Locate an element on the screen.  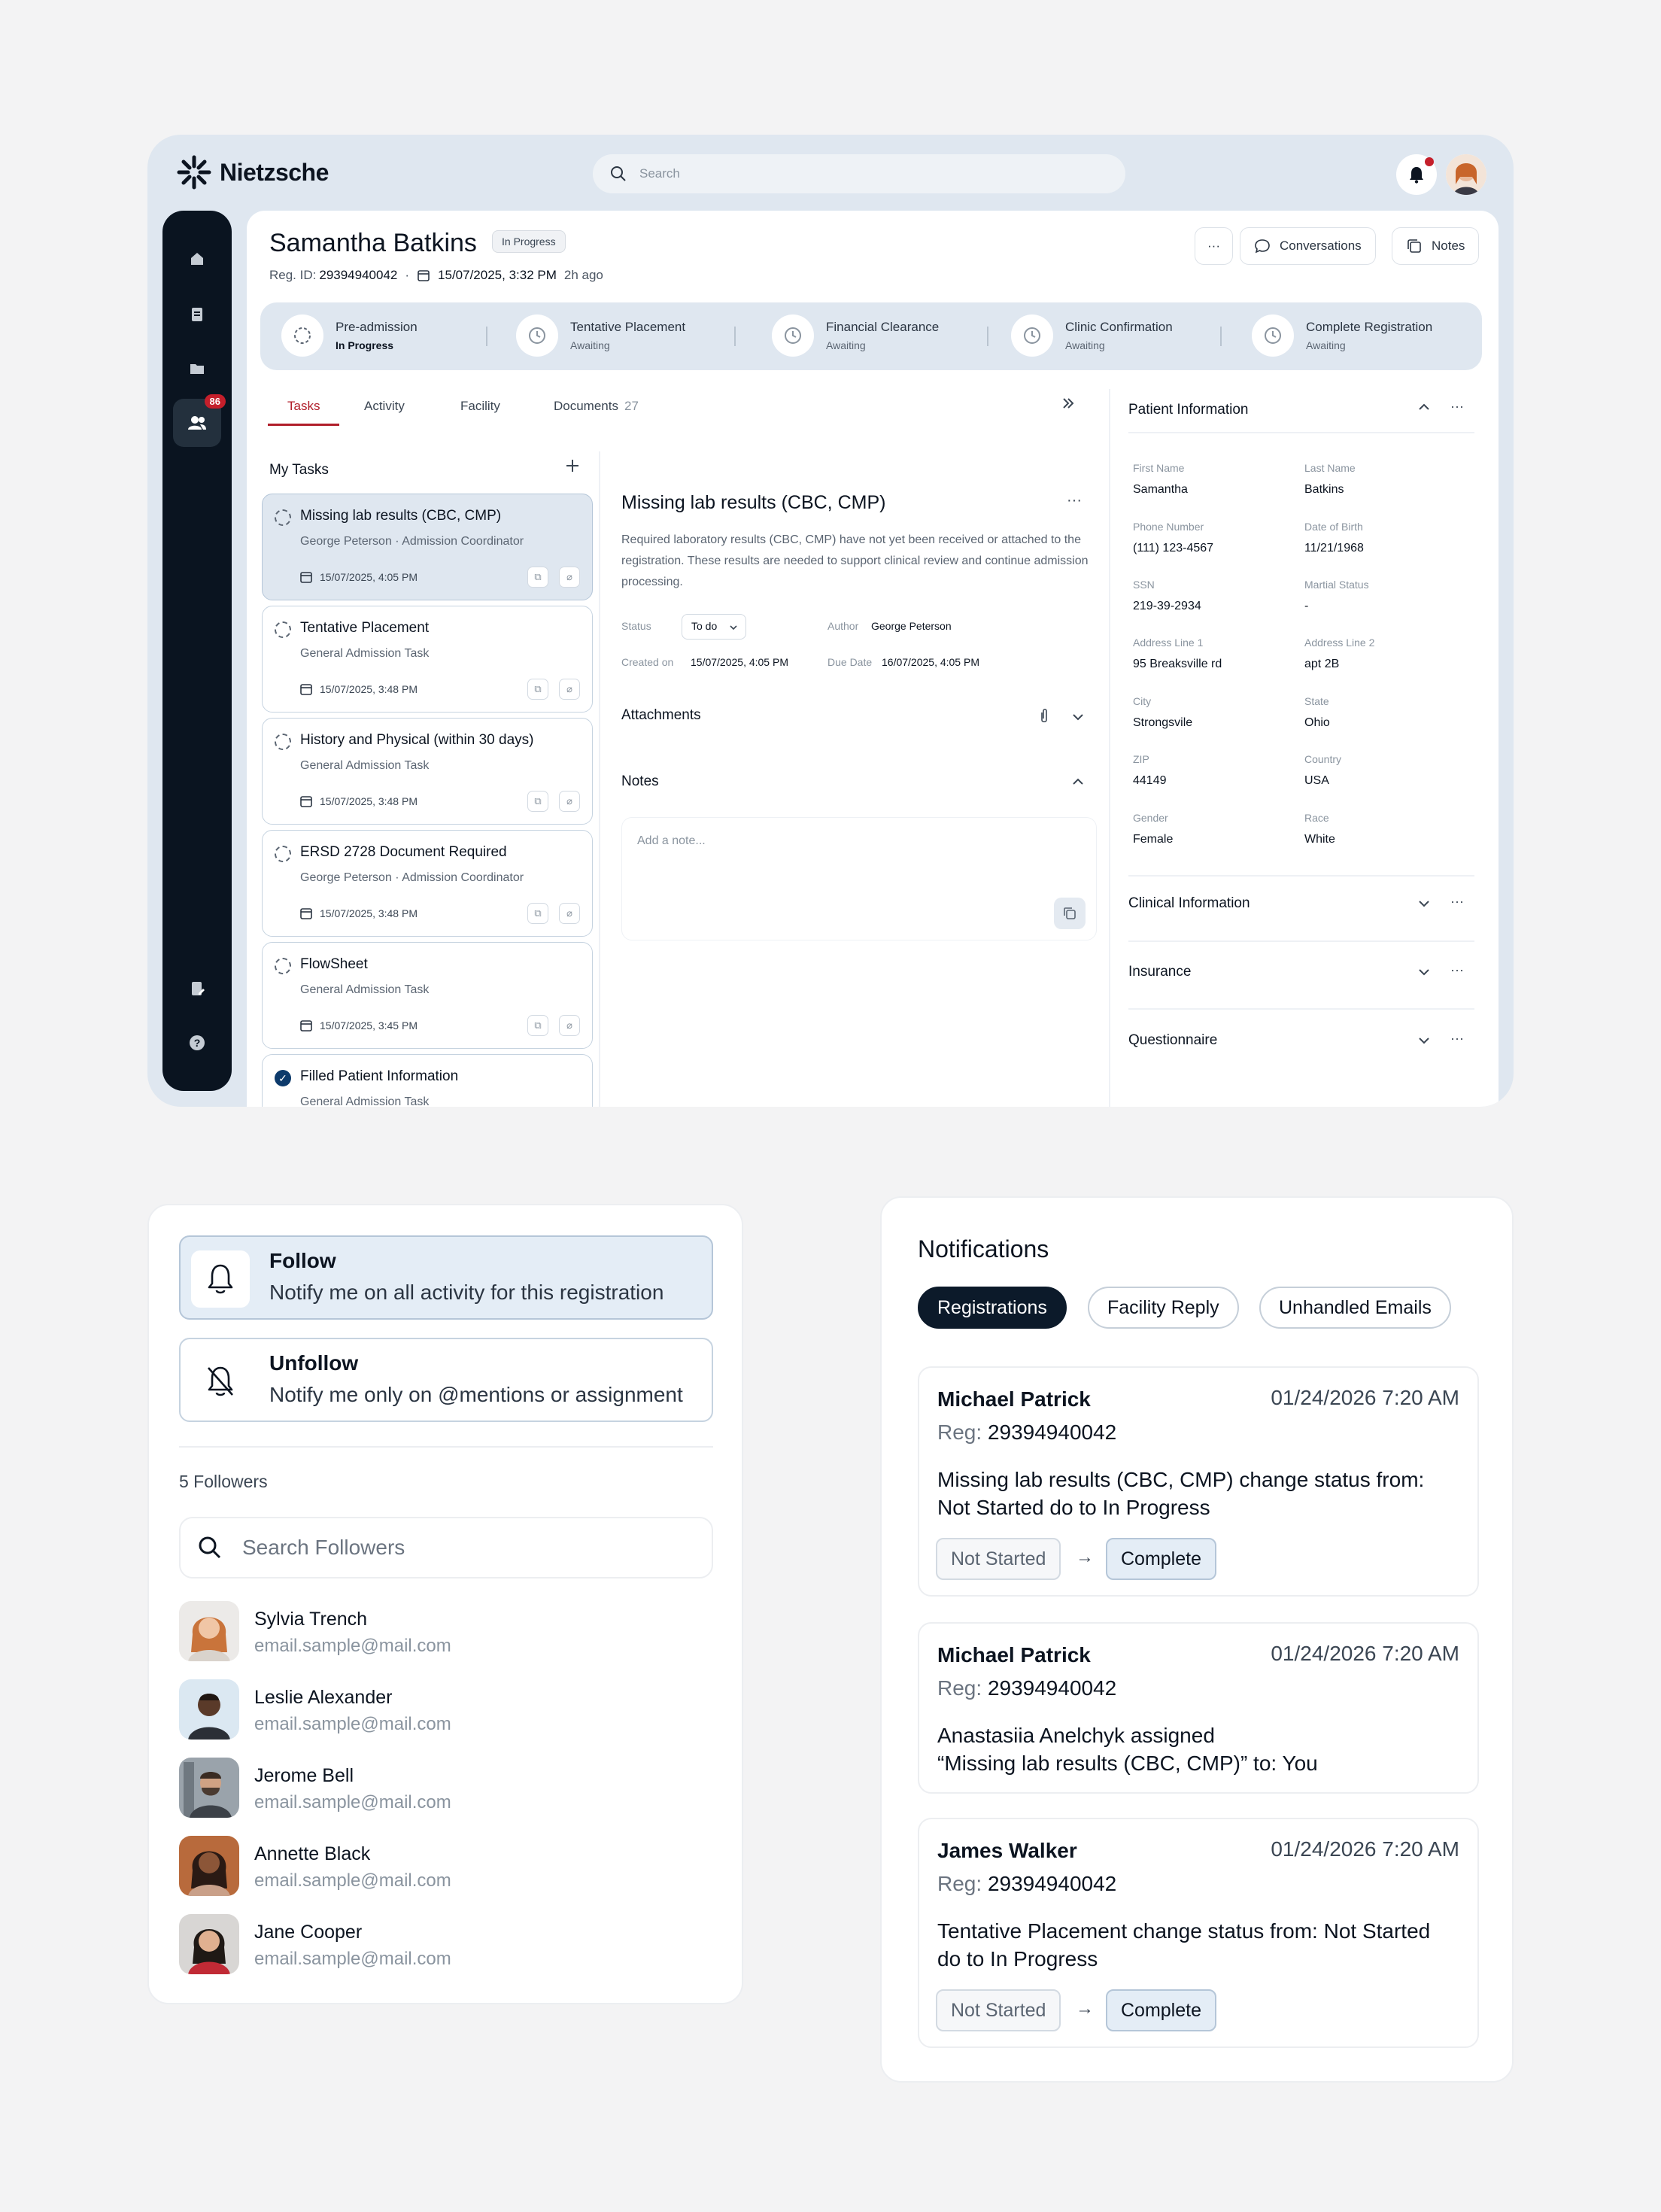
notes-button: Notes is located at coordinates (1436, 246).